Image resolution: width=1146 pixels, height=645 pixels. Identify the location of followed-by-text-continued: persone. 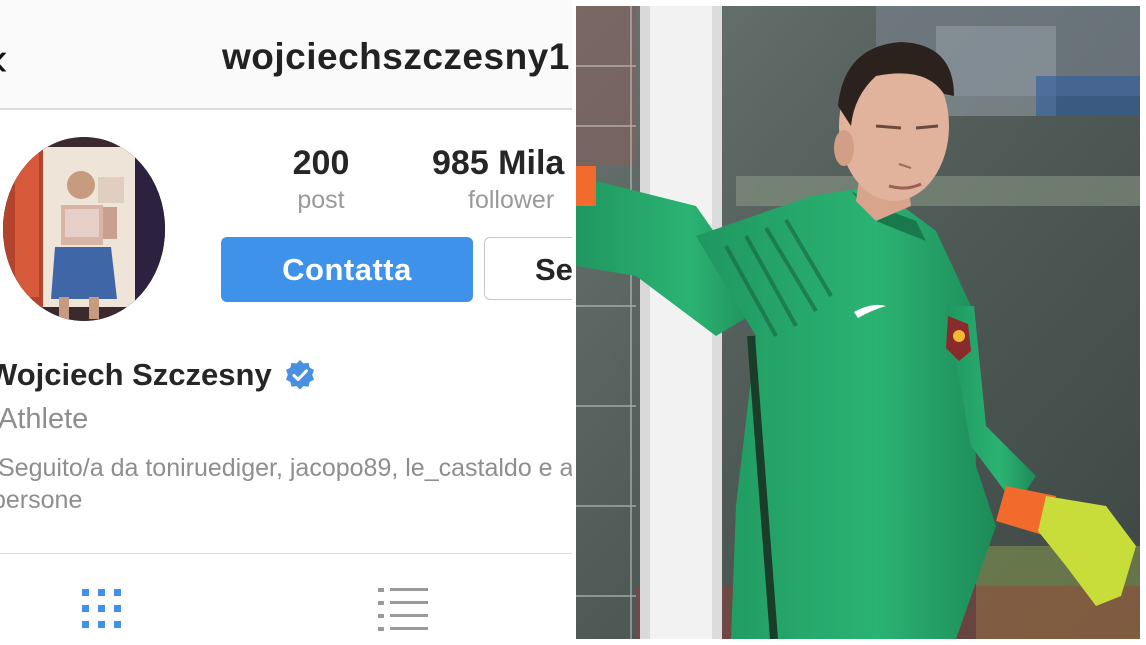
(41, 500).